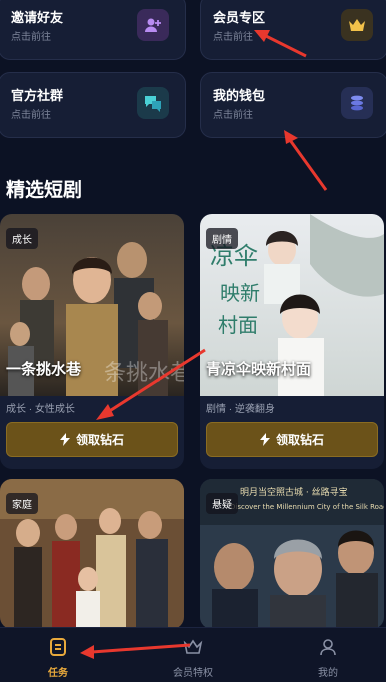  Describe the element at coordinates (93, 105) in the screenshot. I see `official-community-card: 官方社群 点击前往` at that location.